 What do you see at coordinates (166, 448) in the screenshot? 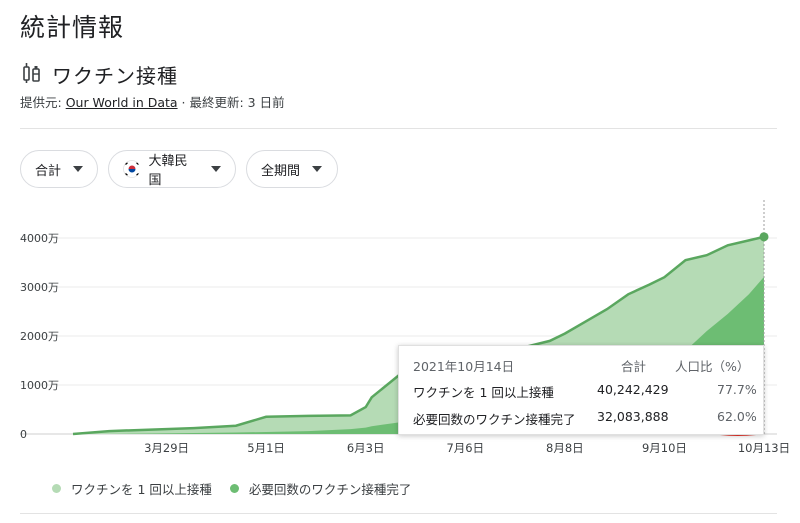
I see `x-tick-label: 3月29日` at bounding box center [166, 448].